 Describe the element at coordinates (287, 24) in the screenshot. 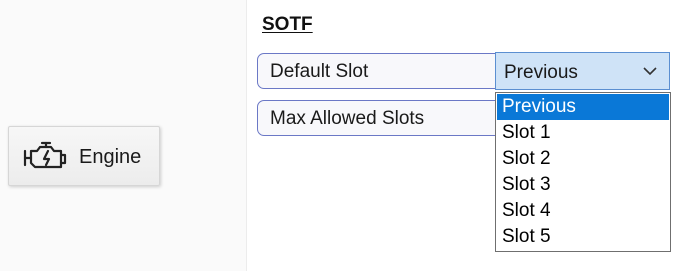

I see `section-title-sotf: SOTF` at that location.